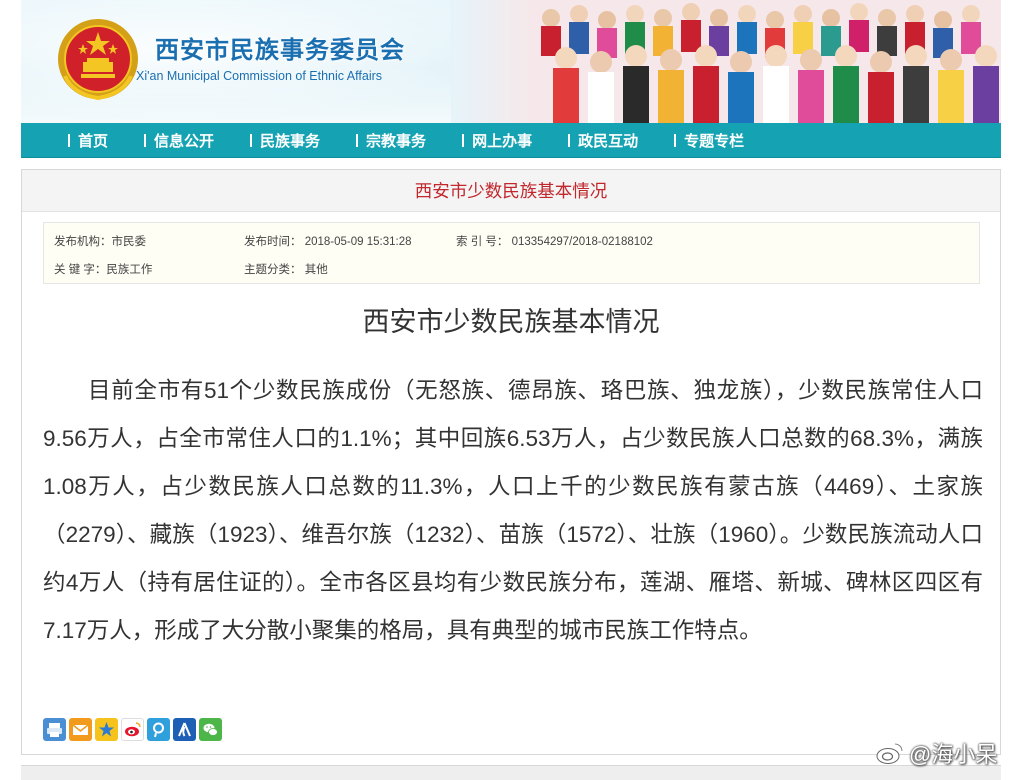 The width and height of the screenshot is (1031, 780). Describe the element at coordinates (290, 141) in the screenshot. I see `nav-label: 民族事务` at that location.